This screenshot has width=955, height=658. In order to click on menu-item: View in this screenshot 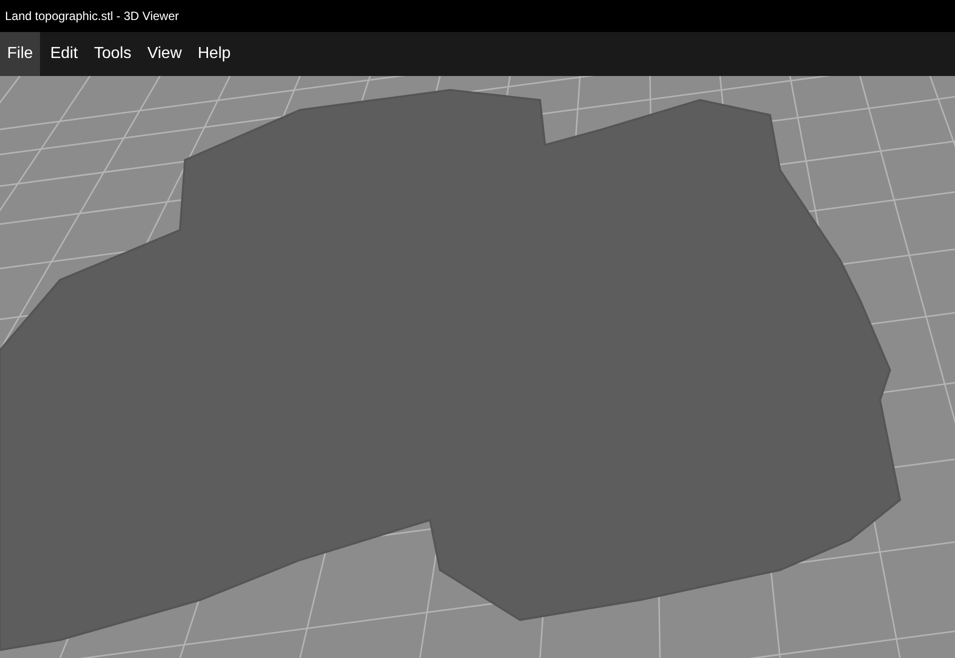, I will do `click(164, 54)`.